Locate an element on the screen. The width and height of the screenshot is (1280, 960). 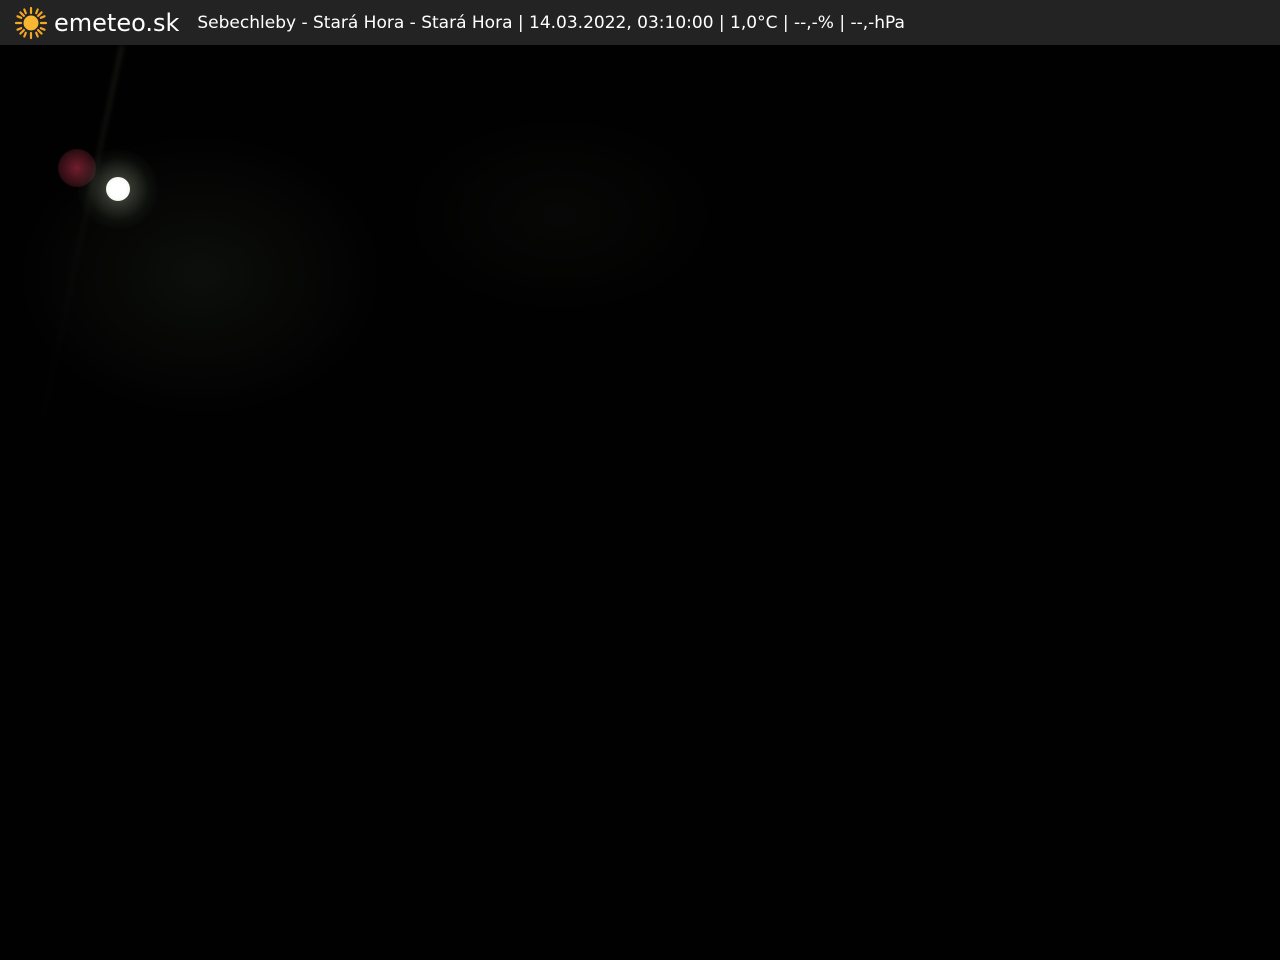
sun-icon is located at coordinates (31, 23).